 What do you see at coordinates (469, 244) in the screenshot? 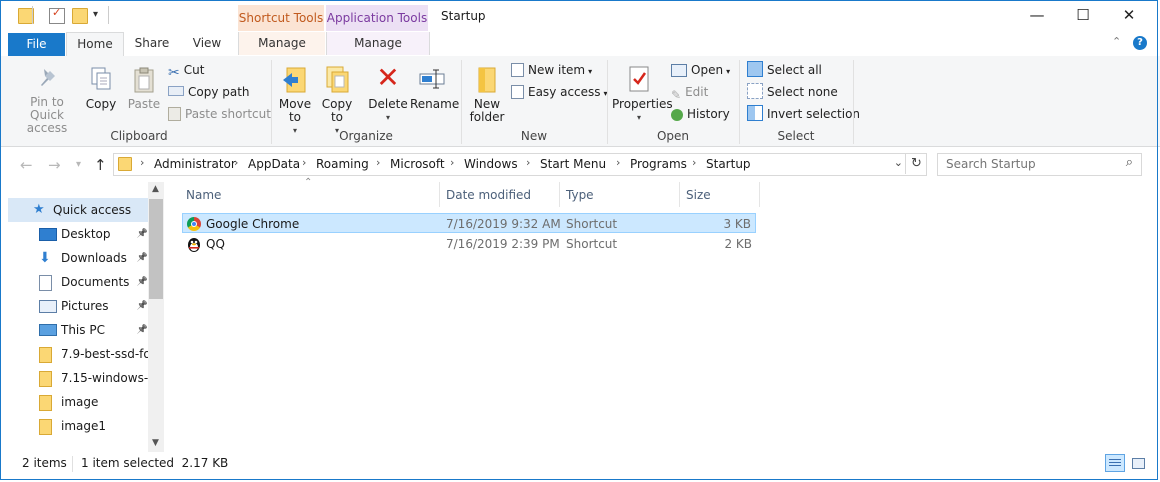
I see `file-row: QQ 7/16/2019 2:39 PM Shortcut 2 KB` at bounding box center [469, 244].